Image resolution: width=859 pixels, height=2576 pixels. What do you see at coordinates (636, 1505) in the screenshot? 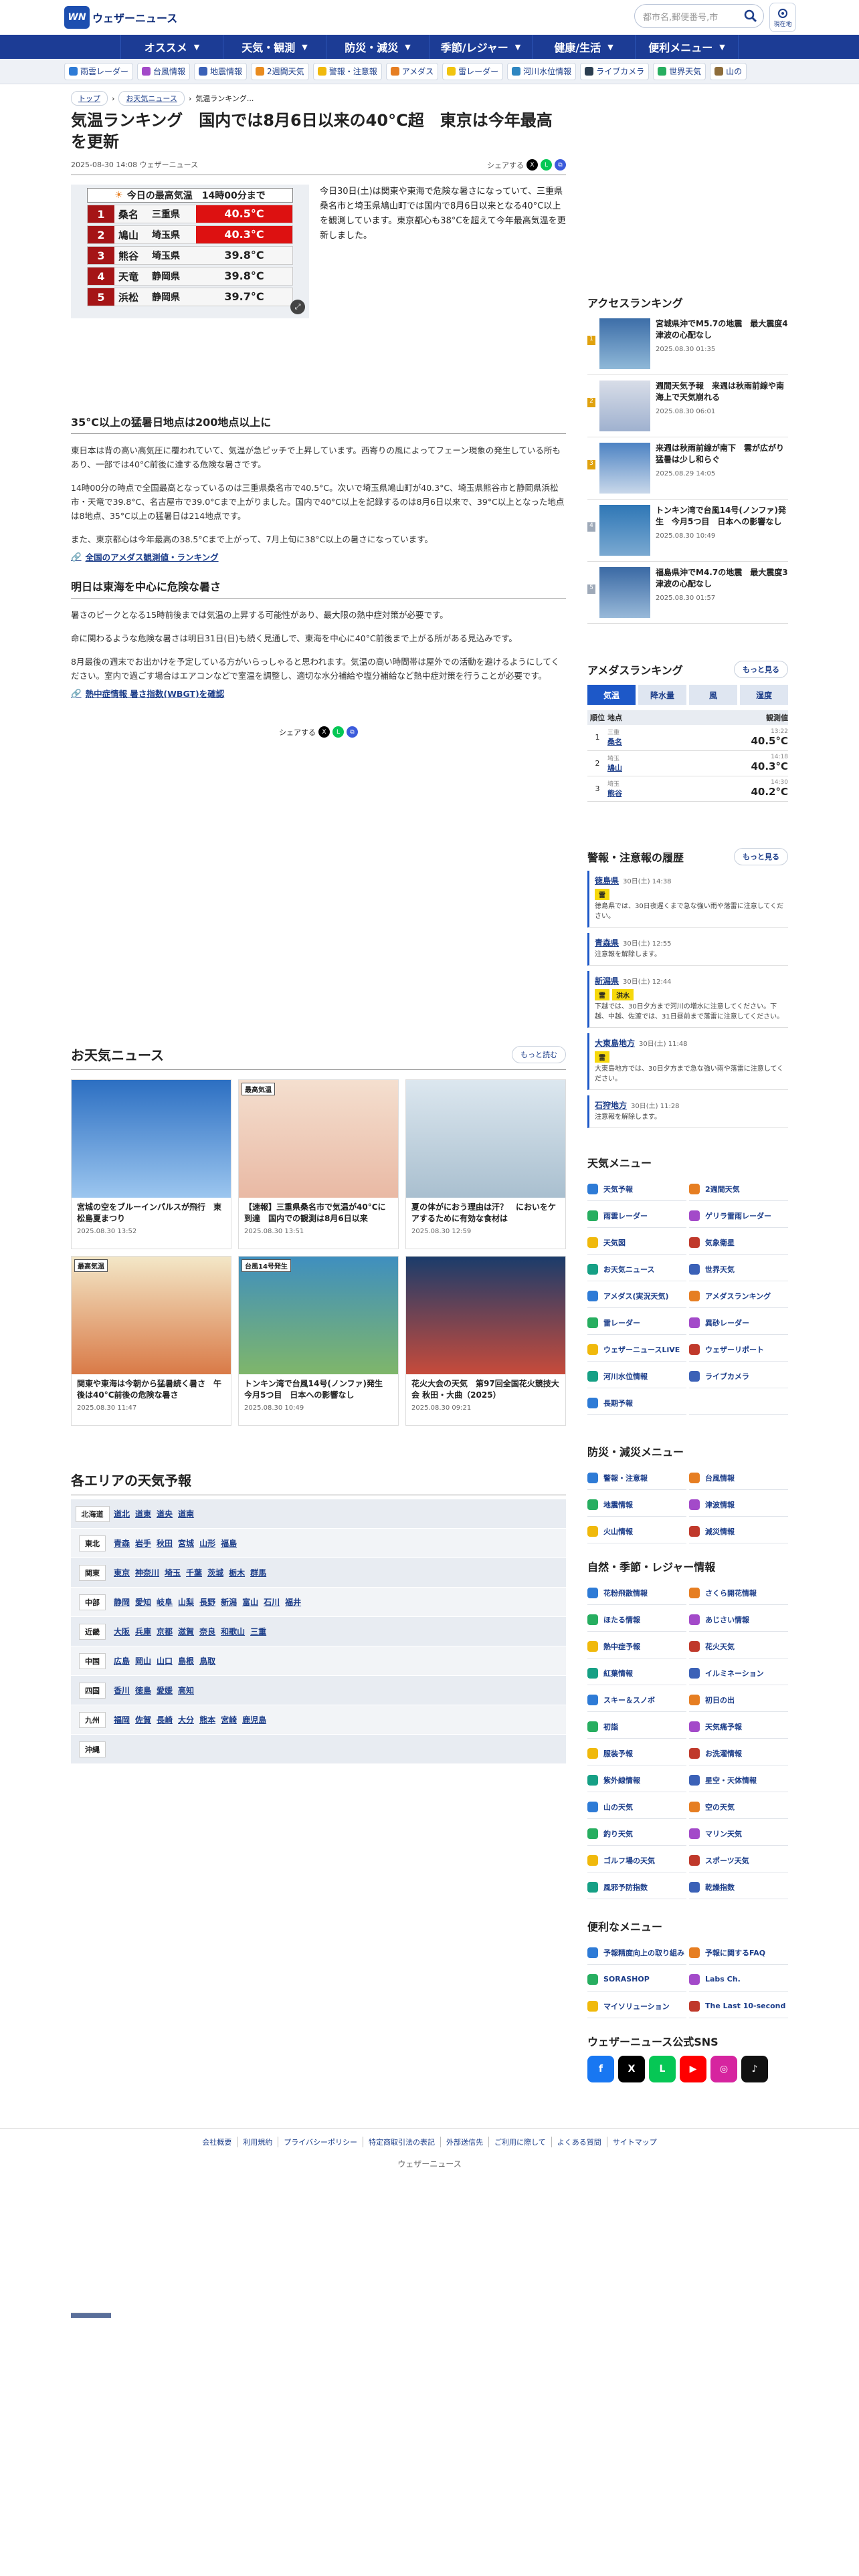
I see `menu-item: 地震情報` at bounding box center [636, 1505].